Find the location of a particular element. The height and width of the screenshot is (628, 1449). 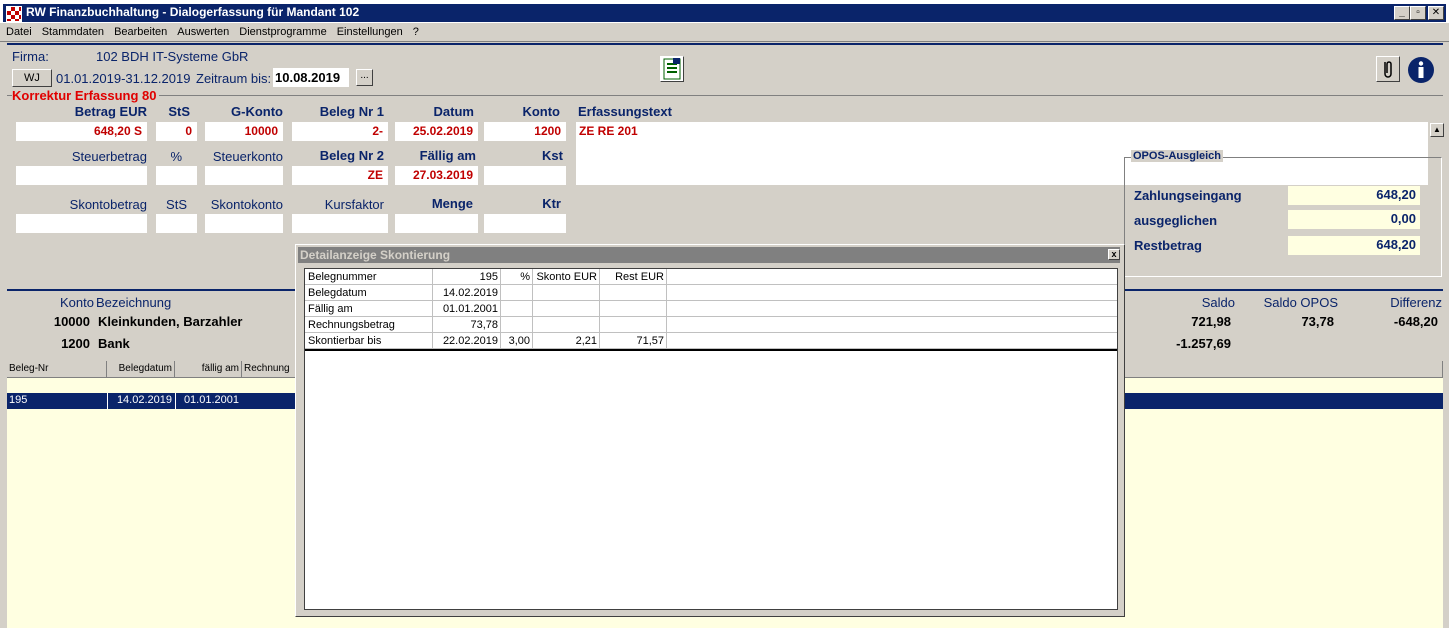

close-button: ✕ is located at coordinates (1436, 13).